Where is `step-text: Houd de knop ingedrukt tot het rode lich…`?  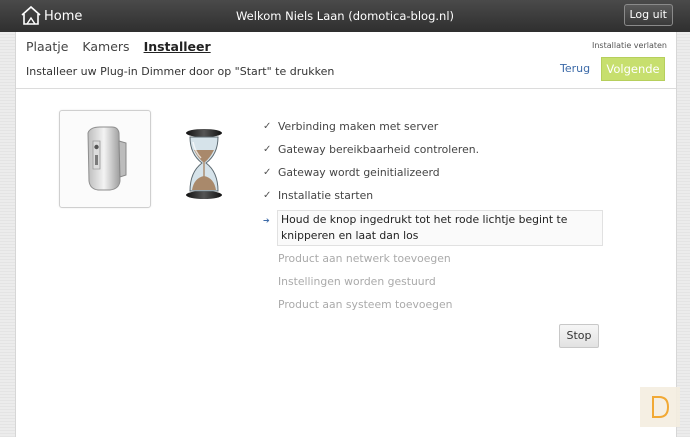
step-text: Houd de knop ingedrukt tot het rode lich… is located at coordinates (440, 228).